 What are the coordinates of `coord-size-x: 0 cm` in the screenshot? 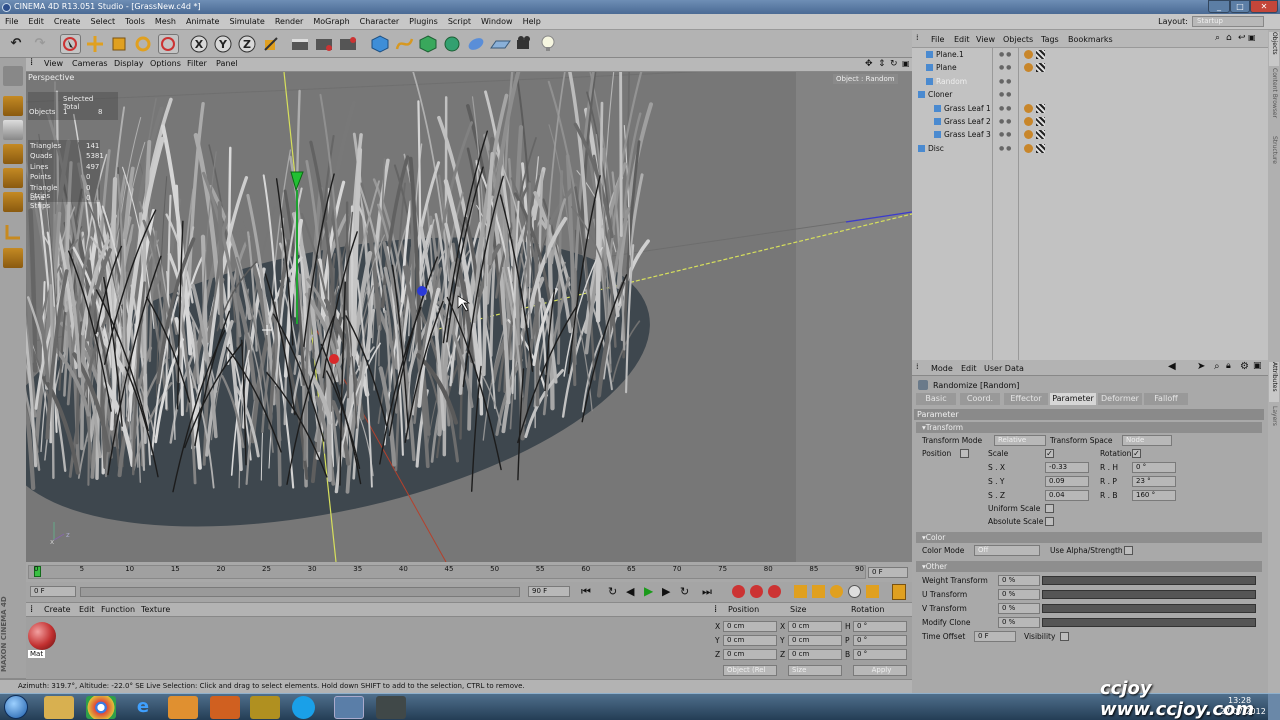 It's located at (815, 626).